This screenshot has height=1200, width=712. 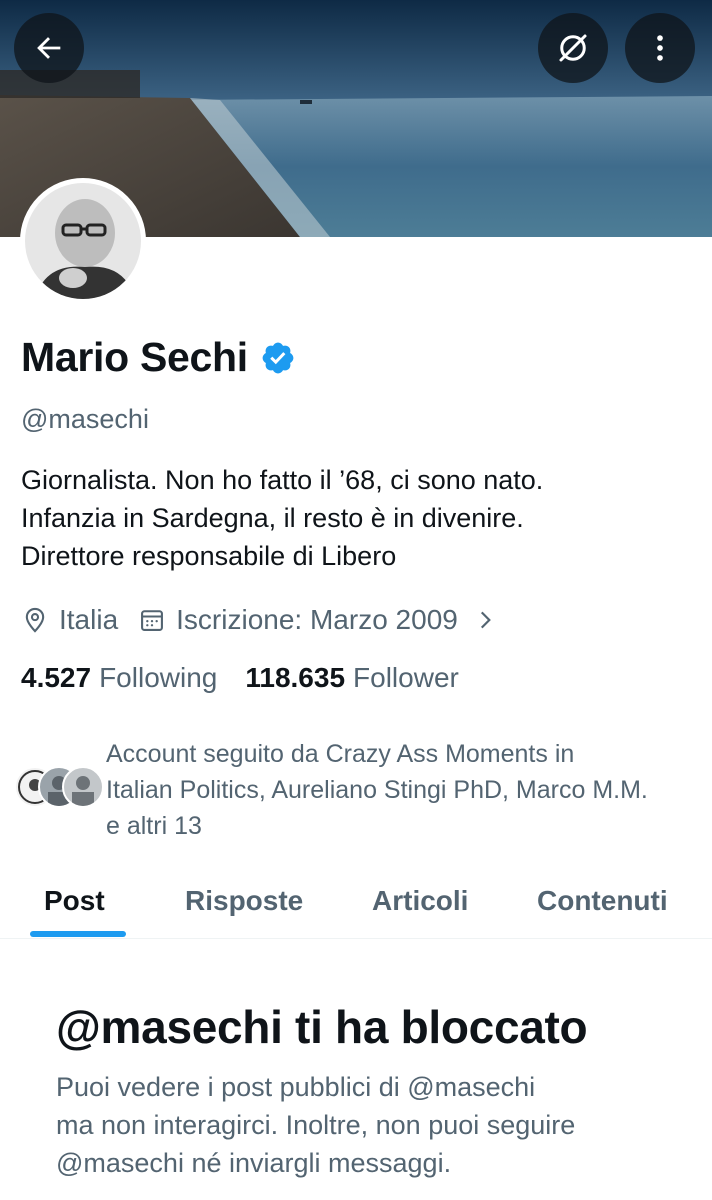 I want to click on tab-post: Post, so click(x=74, y=901).